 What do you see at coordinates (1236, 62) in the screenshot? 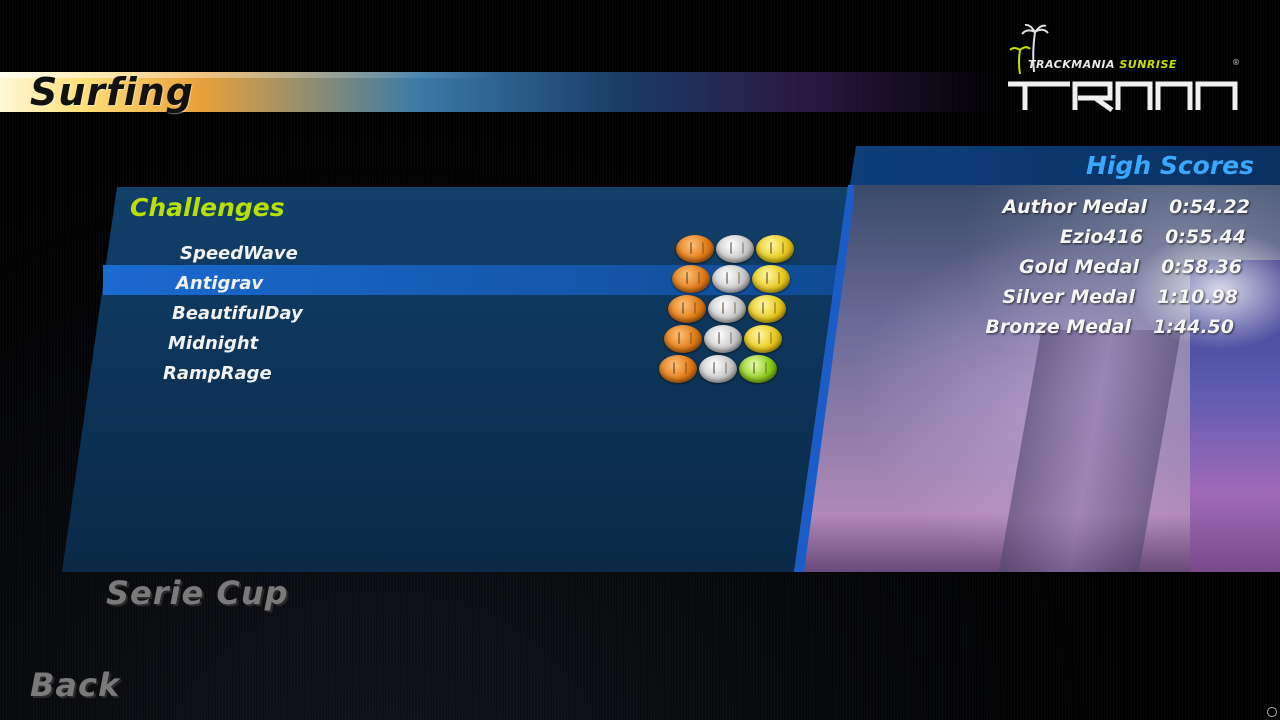
I see `registered-mark: ®` at bounding box center [1236, 62].